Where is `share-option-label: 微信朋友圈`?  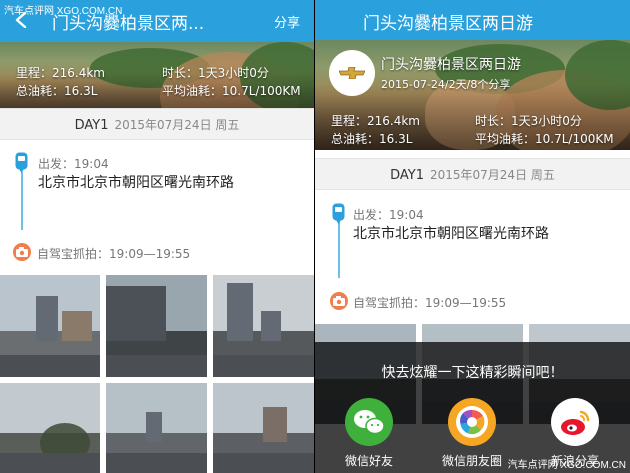
share-option-label: 微信朋友圈 is located at coordinates (471, 461).